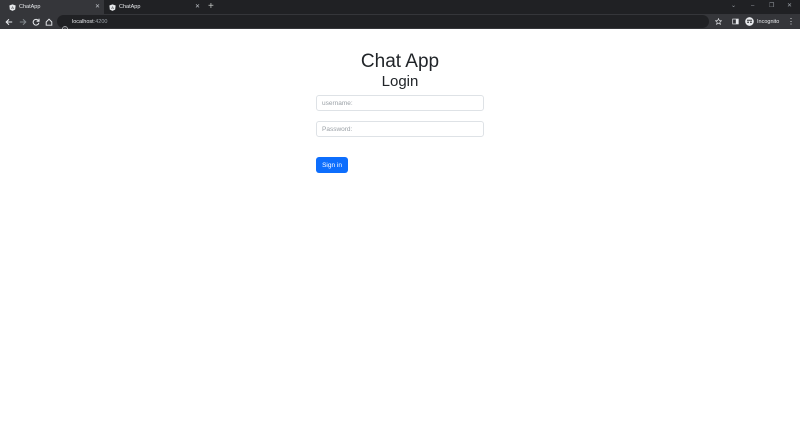 Image resolution: width=800 pixels, height=429 pixels. Describe the element at coordinates (400, 129) in the screenshot. I see `password-input` at that location.